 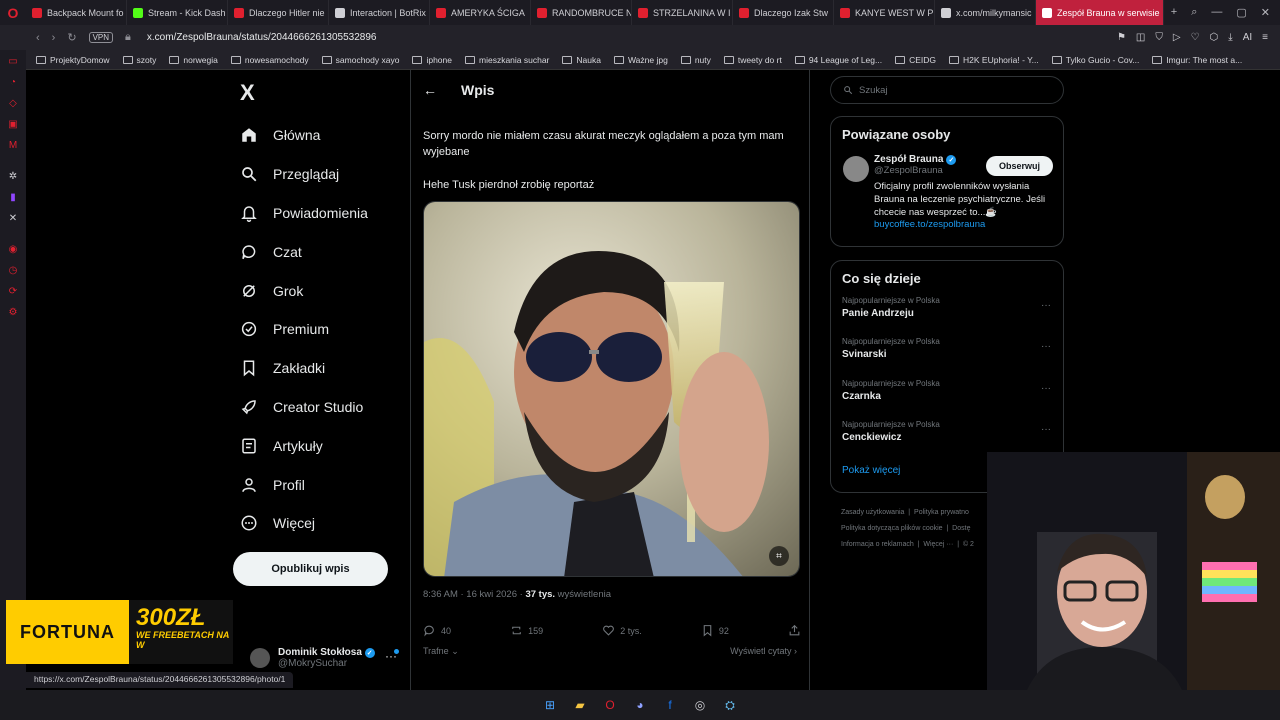 I want to click on browser-tab: STRZELANINA W I, so click(x=682, y=12).